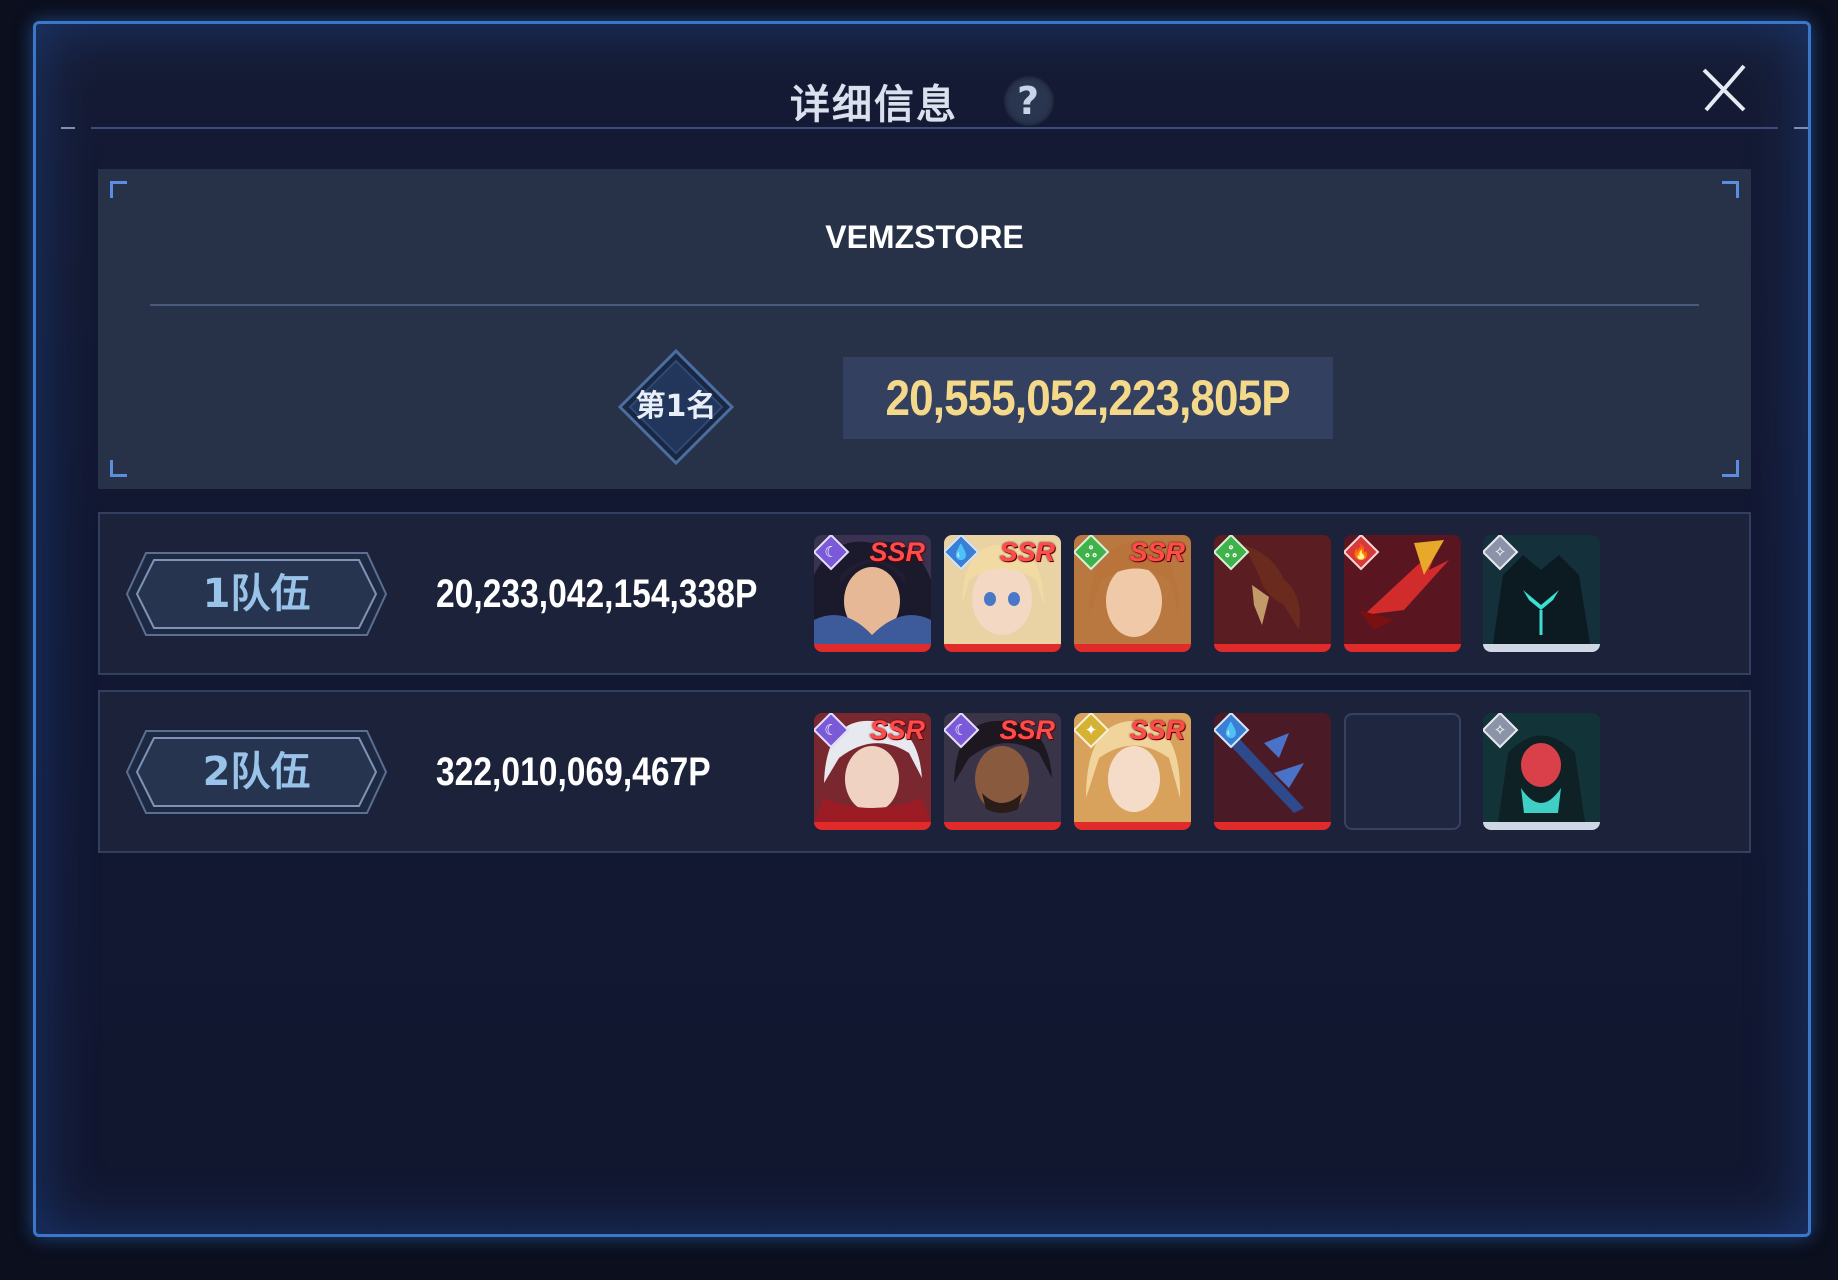  I want to click on weapon-card: 🔥, so click(1402, 593).